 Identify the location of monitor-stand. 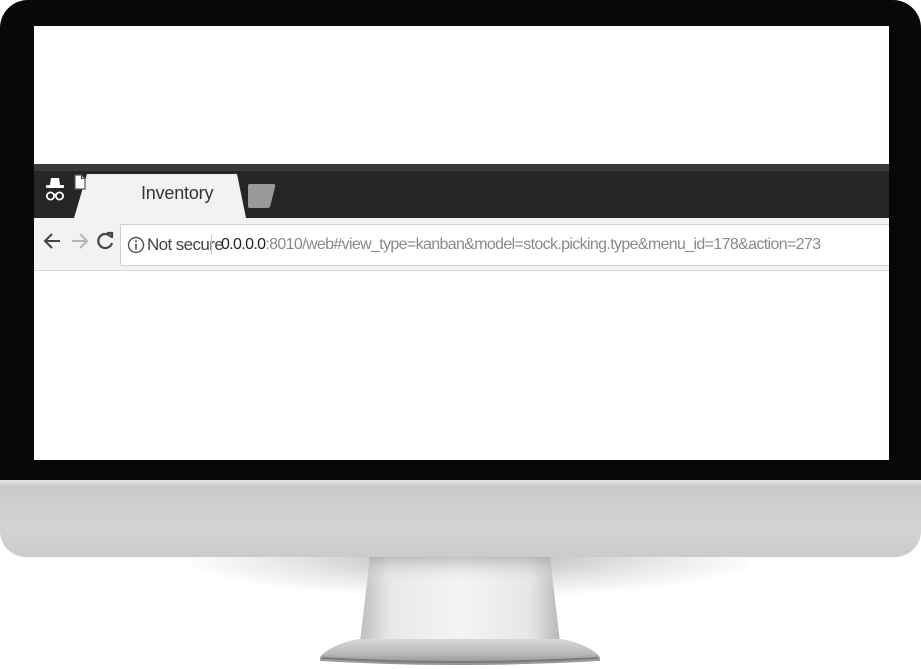
(460, 611).